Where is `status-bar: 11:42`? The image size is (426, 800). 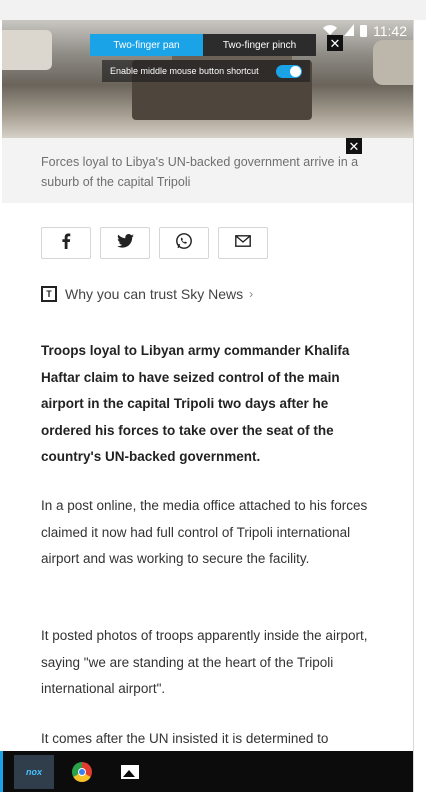
status-bar: 11:42 is located at coordinates (350, 31).